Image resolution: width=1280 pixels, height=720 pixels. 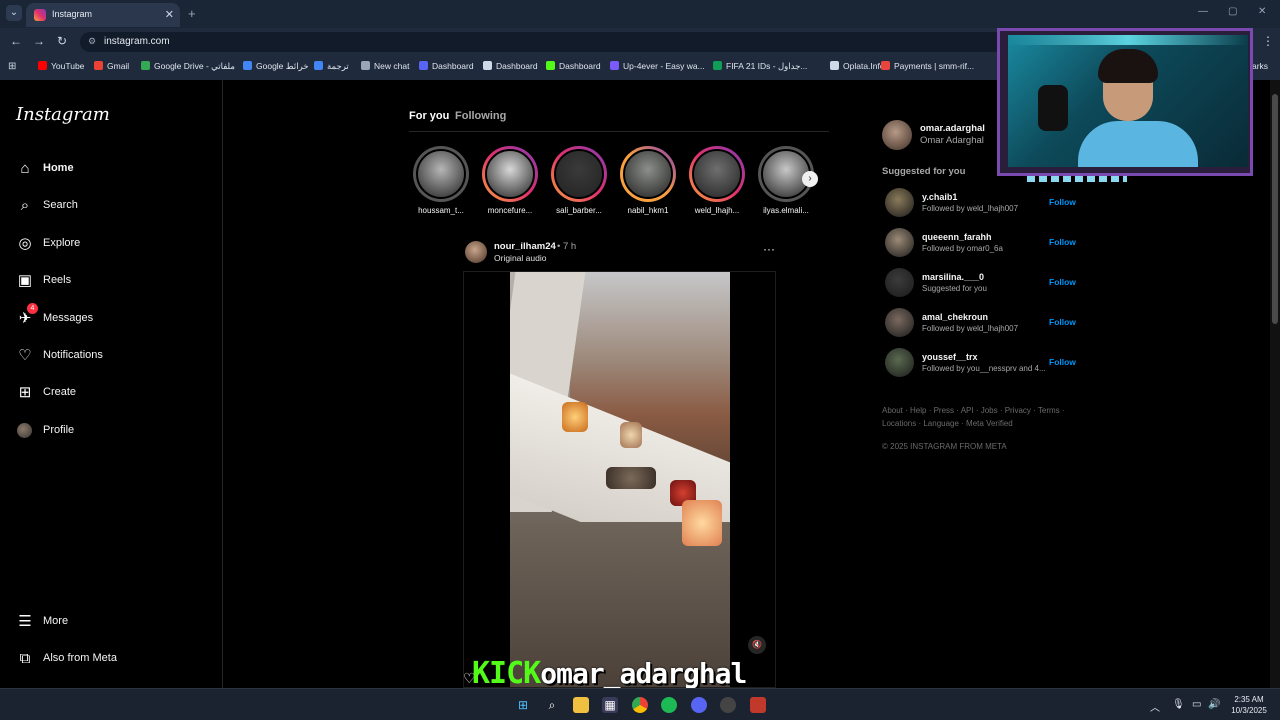 What do you see at coordinates (111, 317) in the screenshot?
I see `nav-item-messages: ✈ 4 Messages` at bounding box center [111, 317].